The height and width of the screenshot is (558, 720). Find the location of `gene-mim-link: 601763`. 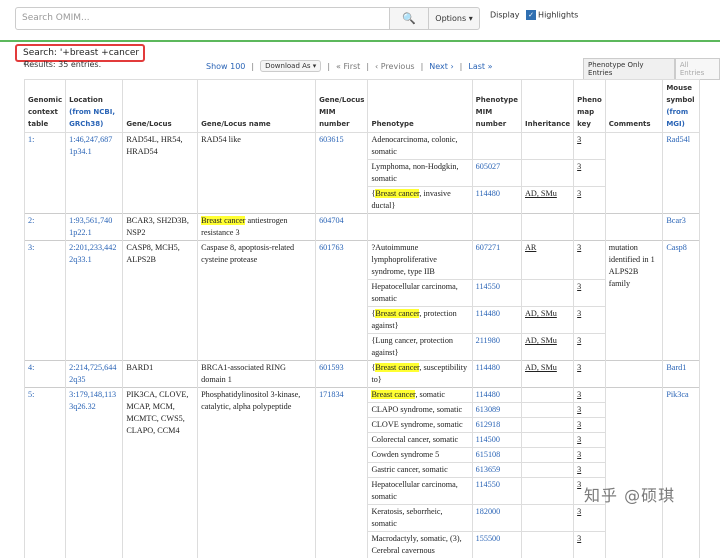

gene-mim-link: 601763 is located at coordinates (331, 247).